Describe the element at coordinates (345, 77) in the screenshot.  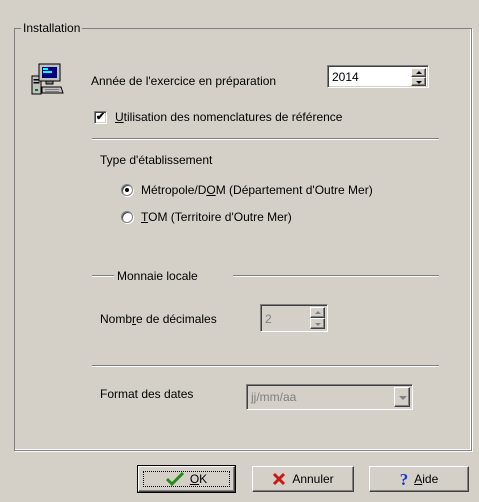
I see `year-value: 2014` at that location.